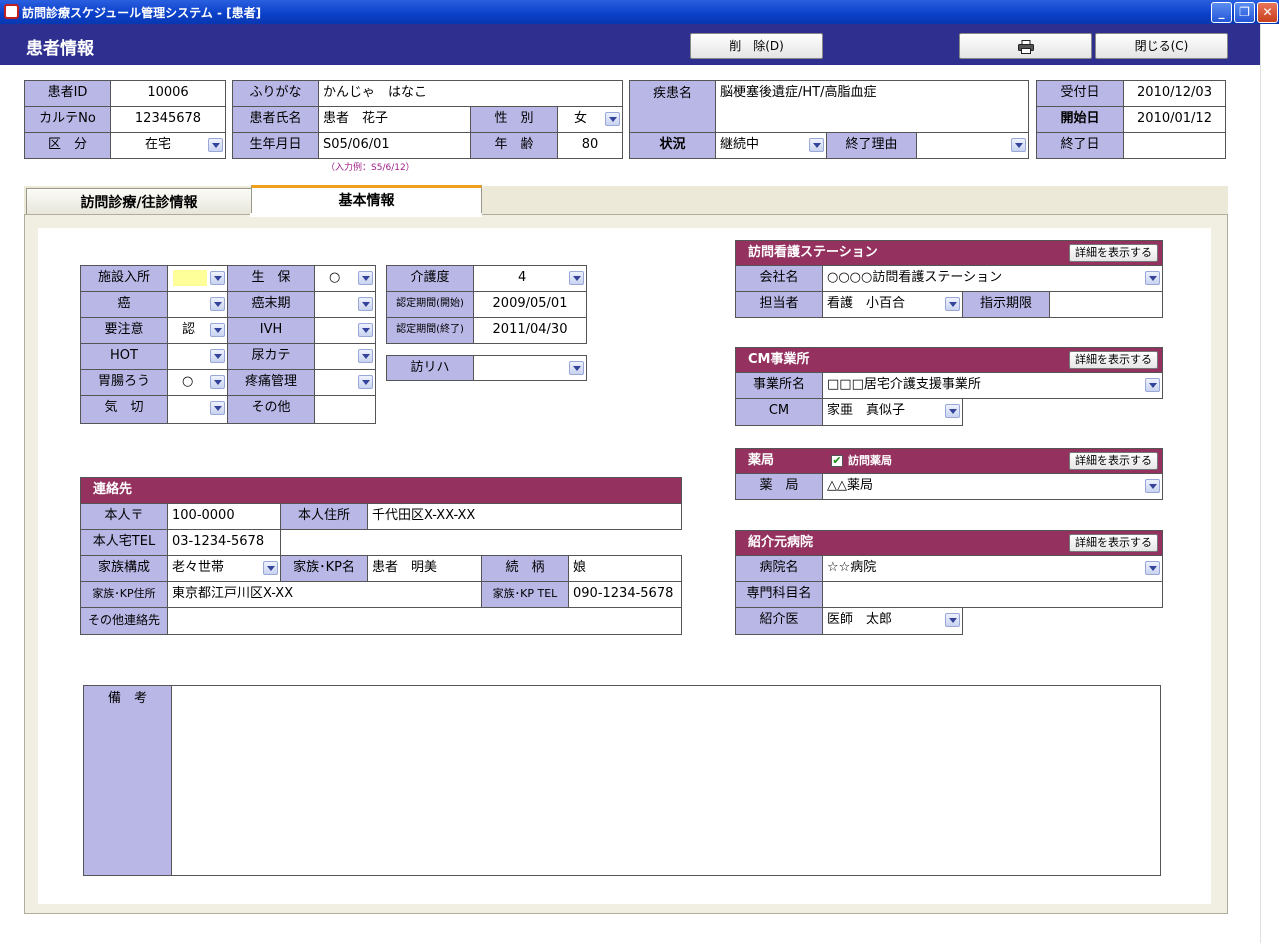 The width and height of the screenshot is (1279, 943). What do you see at coordinates (394, 119) in the screenshot?
I see `patient-name-field: 患者 花子` at bounding box center [394, 119].